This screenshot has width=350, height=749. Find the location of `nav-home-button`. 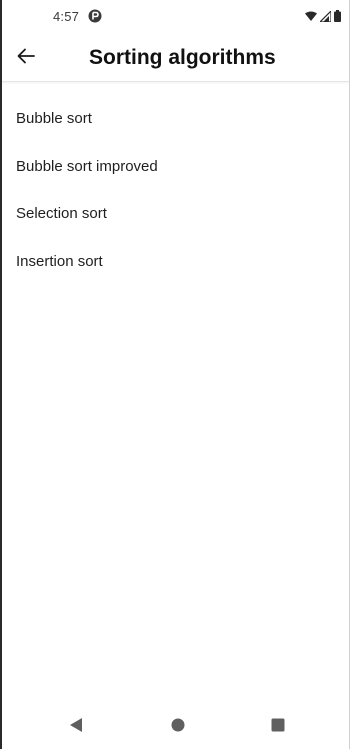

nav-home-button is located at coordinates (178, 727).